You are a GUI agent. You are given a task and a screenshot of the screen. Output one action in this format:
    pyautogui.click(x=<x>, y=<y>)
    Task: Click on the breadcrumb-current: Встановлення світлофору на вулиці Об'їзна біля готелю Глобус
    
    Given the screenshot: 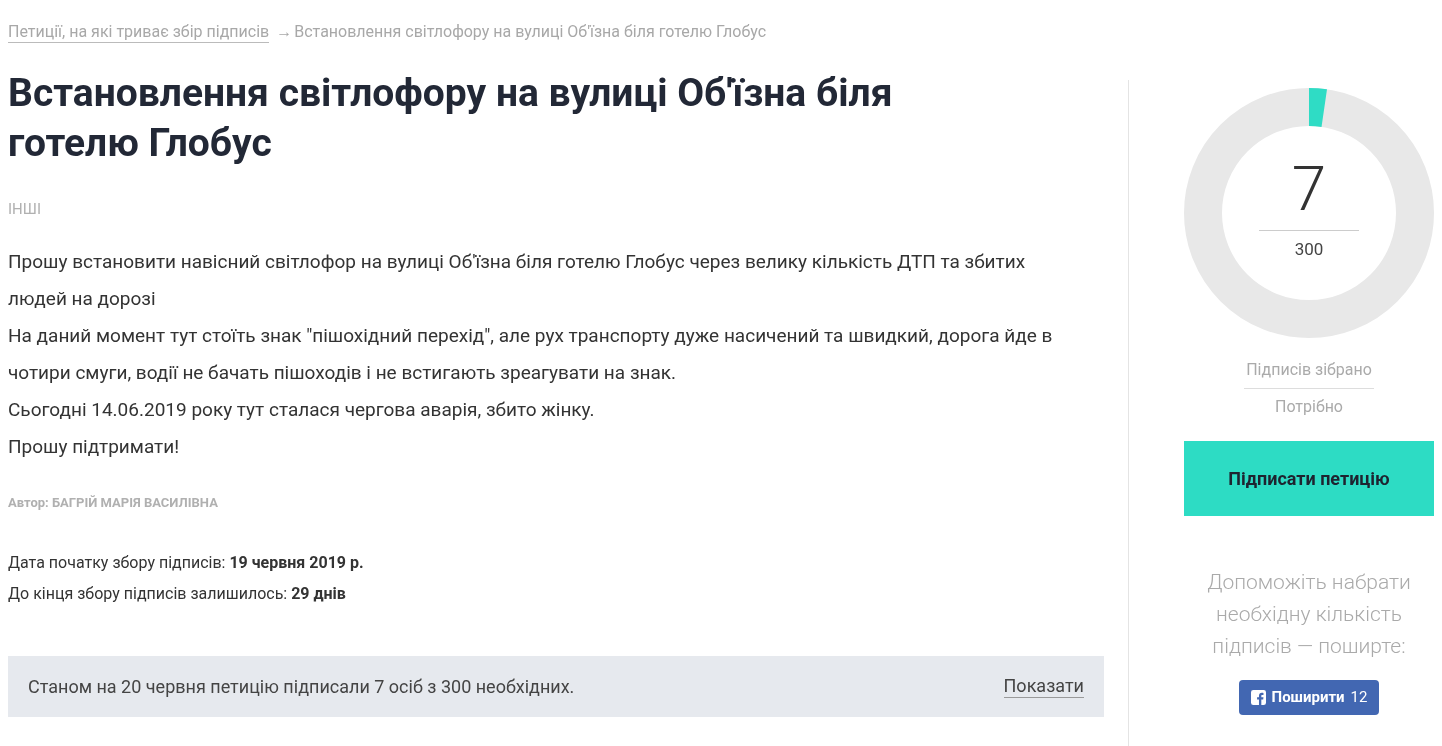 What is the action you would take?
    pyautogui.click(x=530, y=32)
    